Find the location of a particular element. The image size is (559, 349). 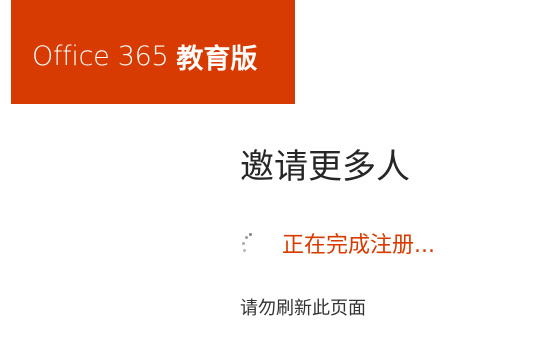

loading-spinner-icon is located at coordinates (248, 243).